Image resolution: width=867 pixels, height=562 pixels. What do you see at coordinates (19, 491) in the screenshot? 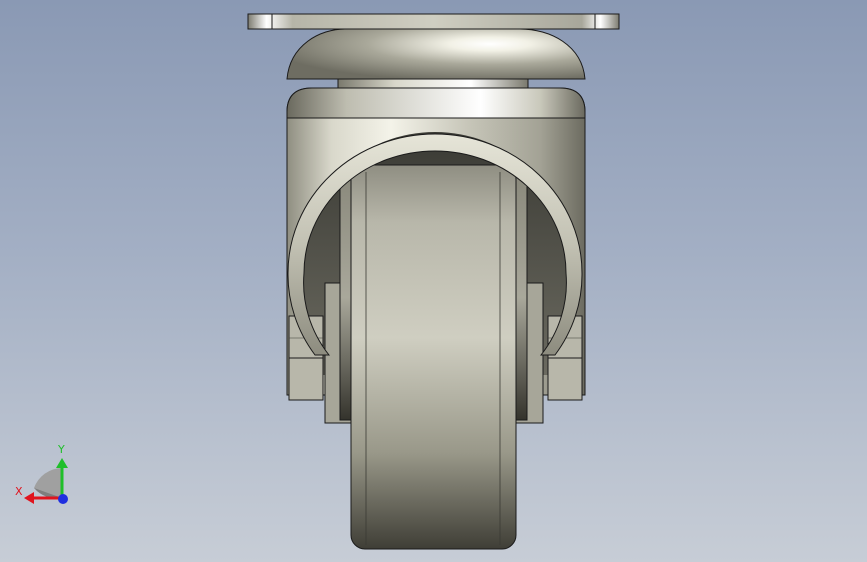
I see `triad-x-label: X` at bounding box center [19, 491].